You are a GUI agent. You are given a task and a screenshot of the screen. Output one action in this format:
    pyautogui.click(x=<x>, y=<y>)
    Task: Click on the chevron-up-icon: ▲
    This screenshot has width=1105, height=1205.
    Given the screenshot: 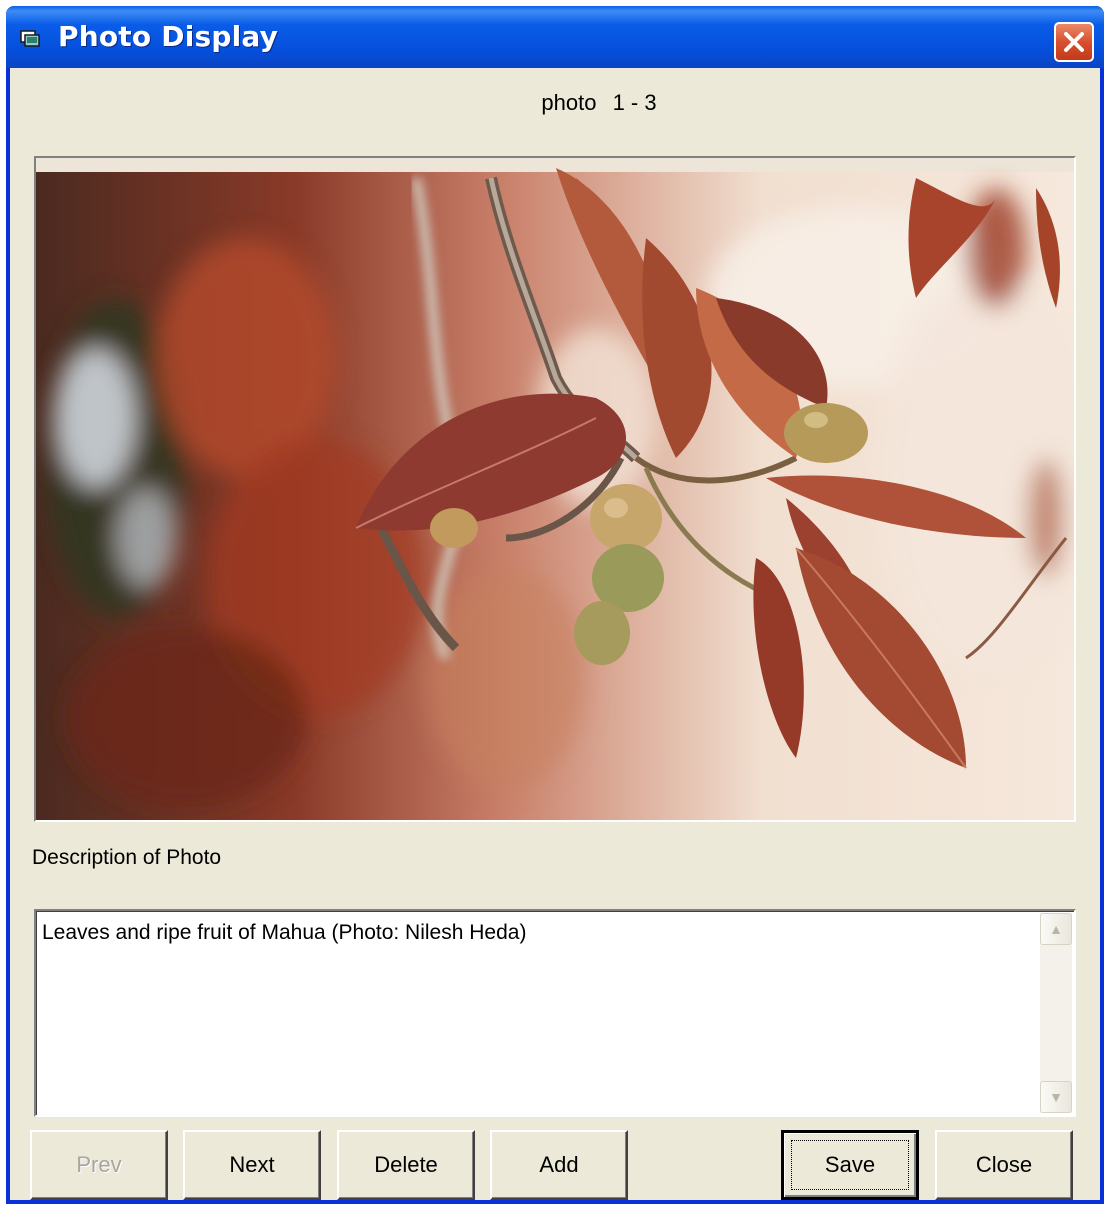 What is the action you would take?
    pyautogui.click(x=1056, y=929)
    